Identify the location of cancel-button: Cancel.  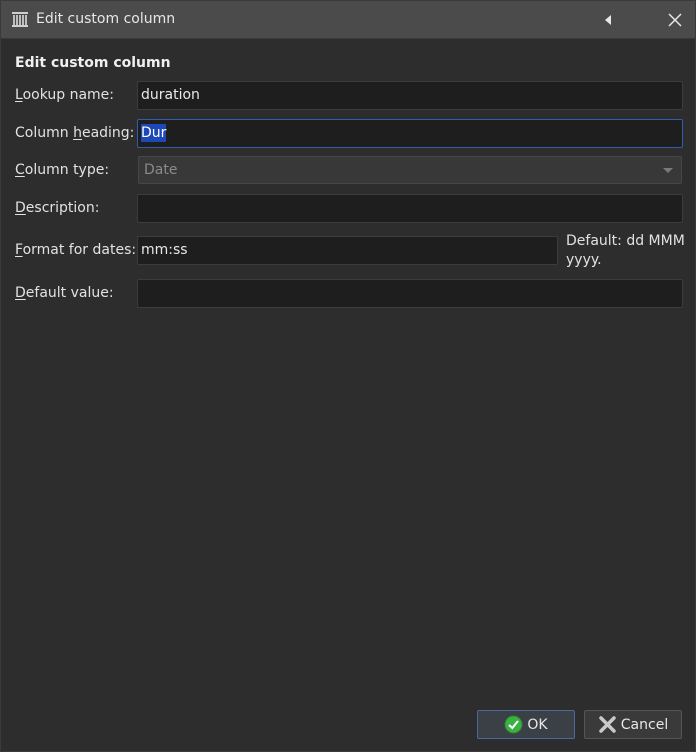
(633, 724).